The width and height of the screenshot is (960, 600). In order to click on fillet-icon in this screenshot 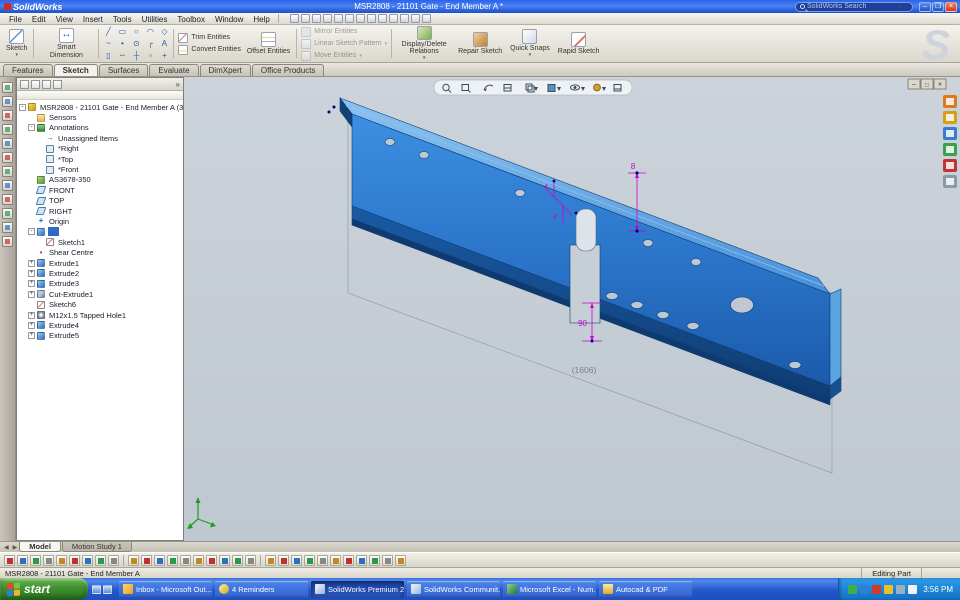, I will do `click(7, 157)`.